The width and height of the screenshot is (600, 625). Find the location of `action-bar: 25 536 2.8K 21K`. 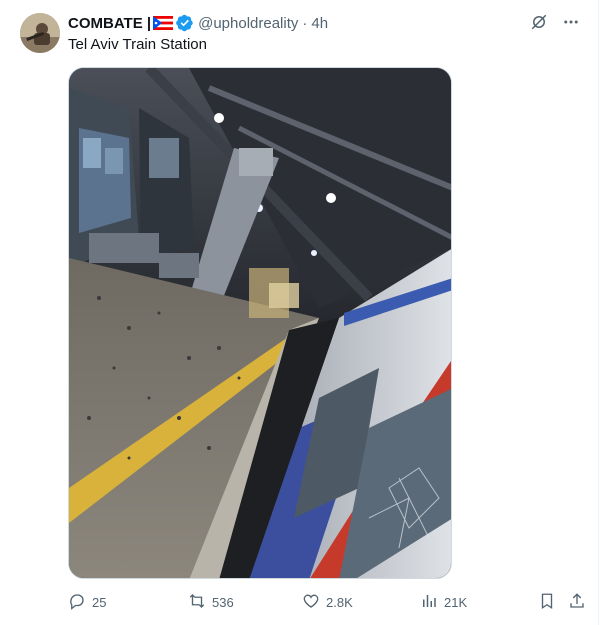

action-bar: 25 536 2.8K 21K is located at coordinates (328, 602).